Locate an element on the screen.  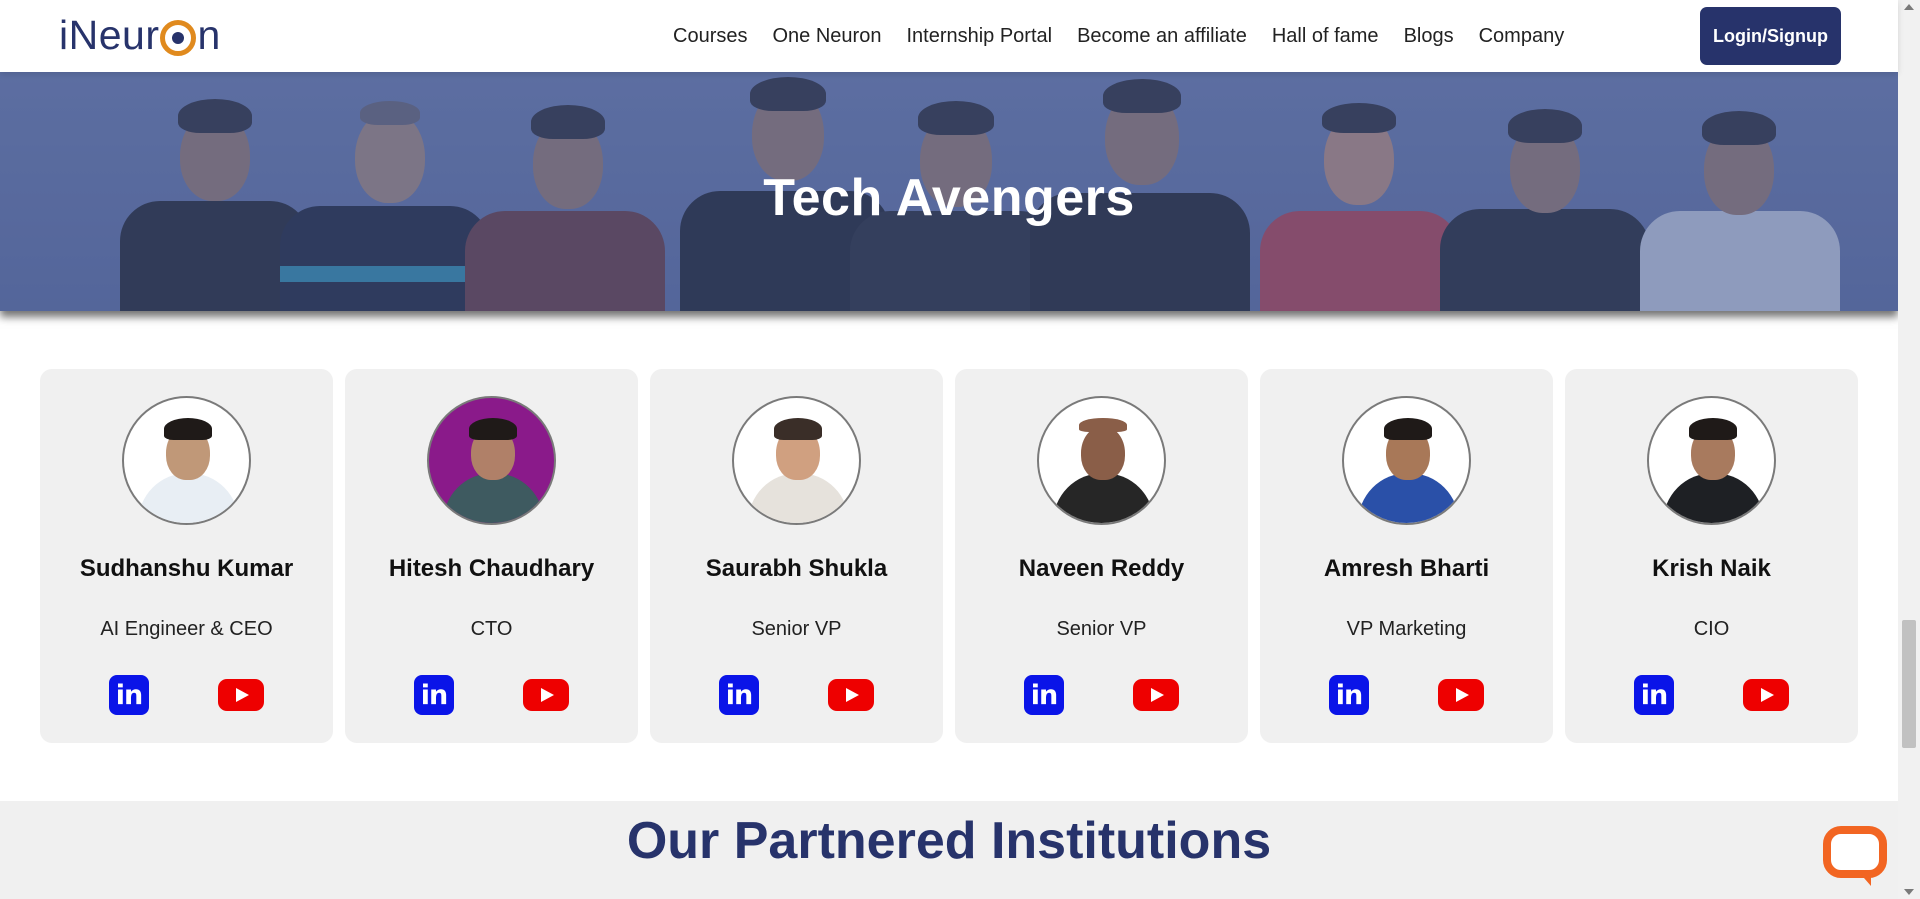
partners-section: Our Partnered Institutions is located at coordinates (949, 850).